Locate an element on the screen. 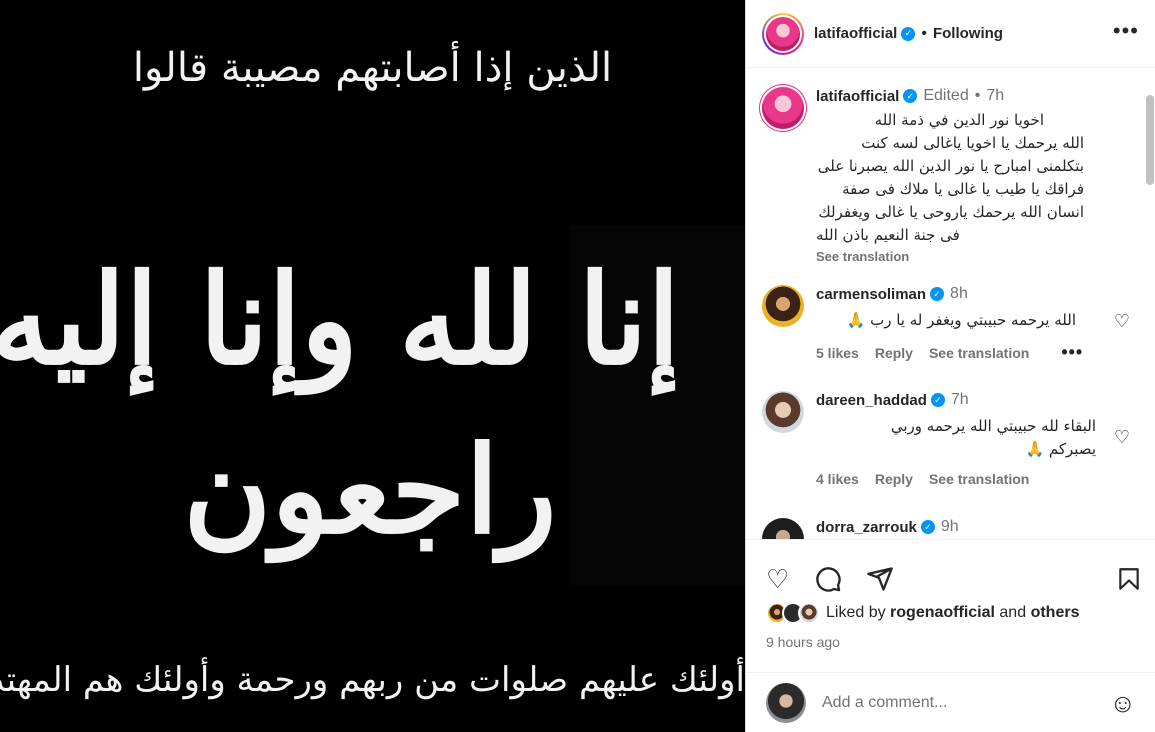  heart-icon: ♡ is located at coordinates (777, 579).